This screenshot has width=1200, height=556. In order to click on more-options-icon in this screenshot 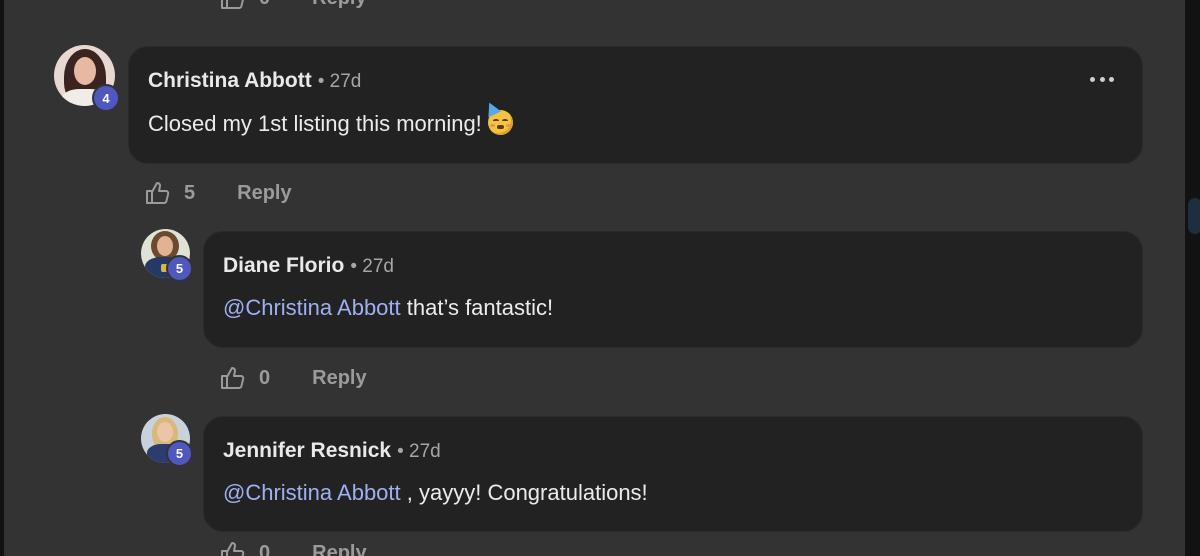, I will do `click(1102, 79)`.